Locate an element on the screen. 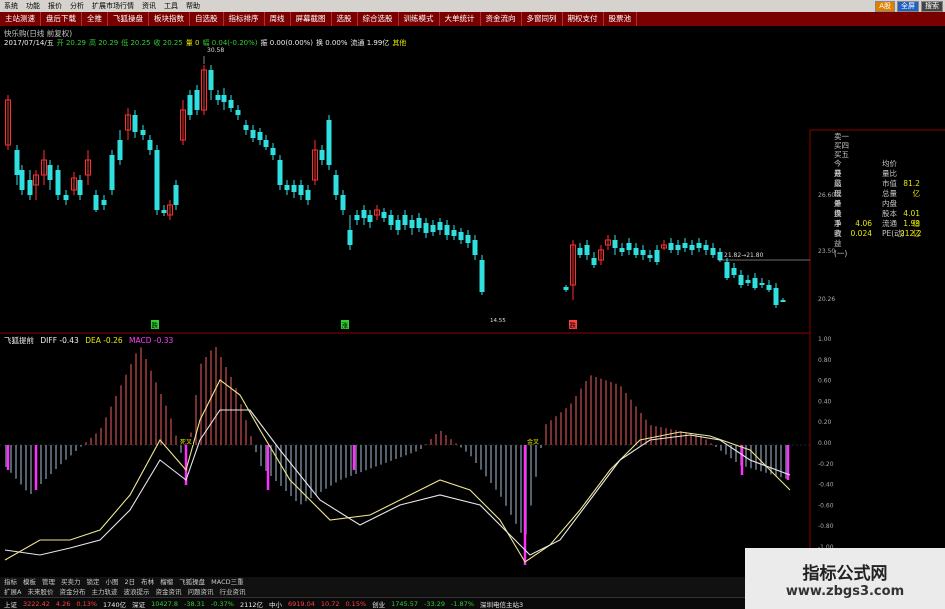 The width and height of the screenshot is (945, 609). tab-item: 布林 is located at coordinates (147, 582).